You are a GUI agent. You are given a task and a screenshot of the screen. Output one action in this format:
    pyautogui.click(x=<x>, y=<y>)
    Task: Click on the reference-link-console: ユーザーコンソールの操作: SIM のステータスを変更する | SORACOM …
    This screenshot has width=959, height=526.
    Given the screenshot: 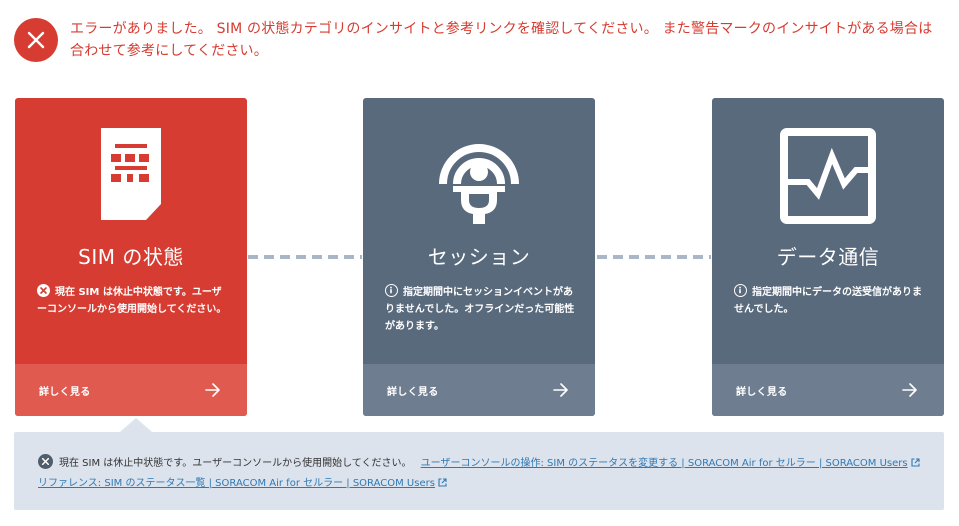 What is the action you would take?
    pyautogui.click(x=664, y=463)
    